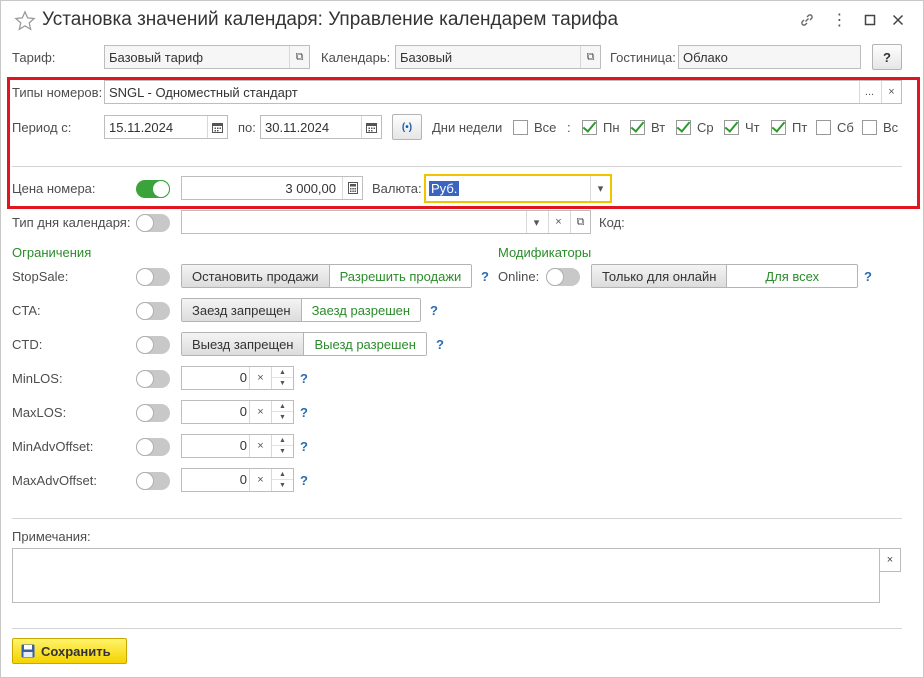 The height and width of the screenshot is (678, 924). I want to click on period-from-field: 15.11.2024, so click(166, 127).